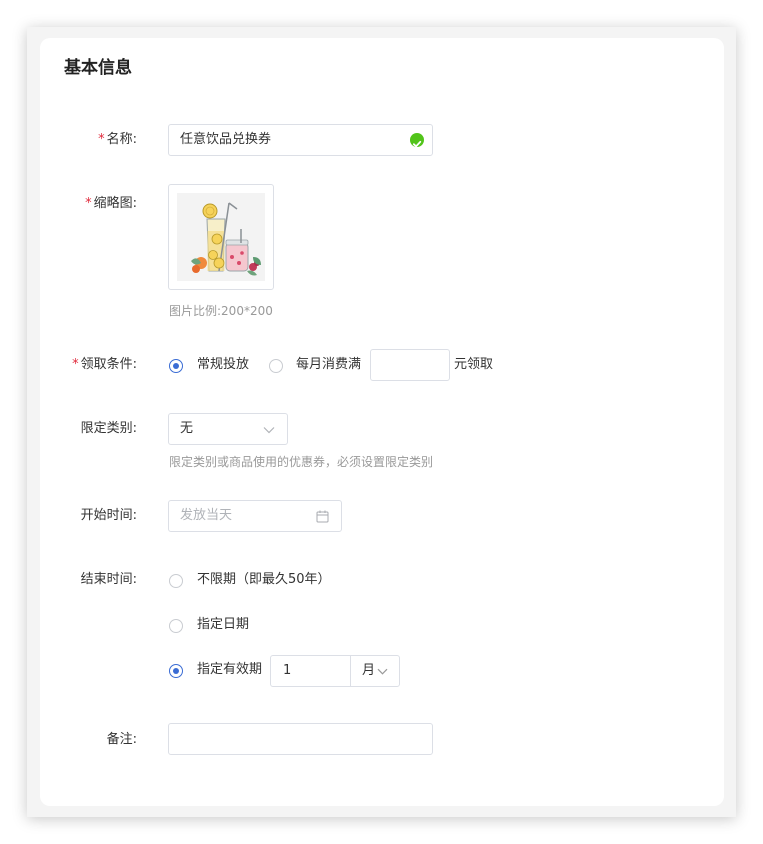  What do you see at coordinates (474, 364) in the screenshot?
I see `claim-suffix: 元领取` at bounding box center [474, 364].